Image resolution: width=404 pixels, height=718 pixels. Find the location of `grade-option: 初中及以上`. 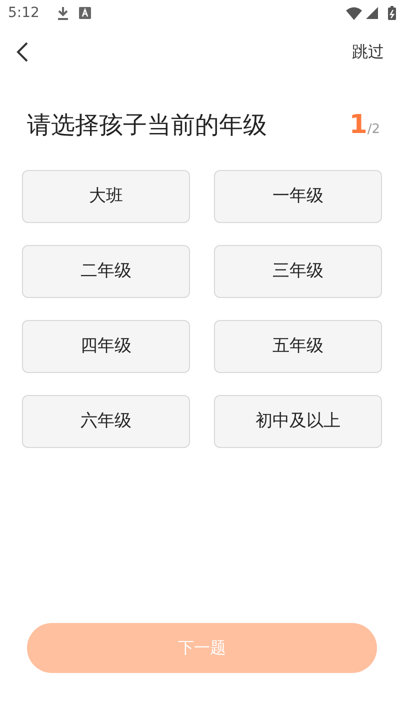

grade-option: 初中及以上 is located at coordinates (298, 421).